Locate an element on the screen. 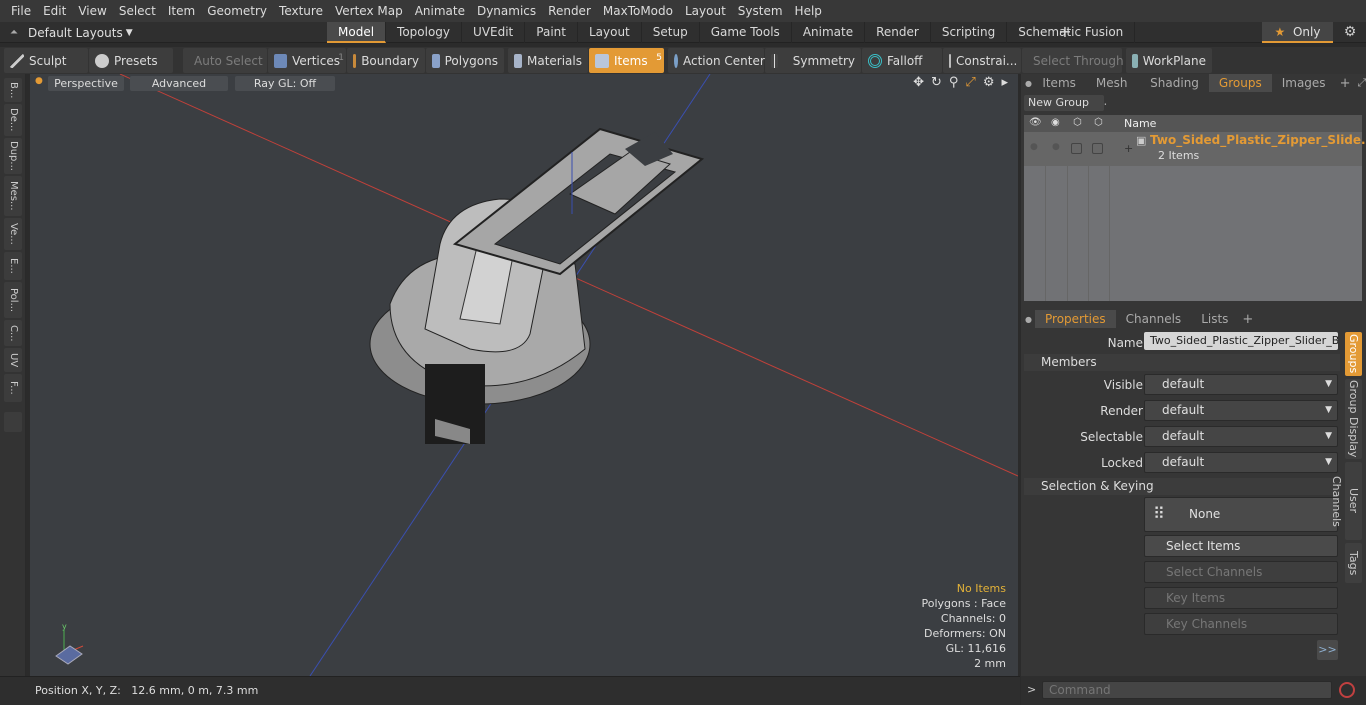  zoom-icon: ⚲ is located at coordinates (954, 82).